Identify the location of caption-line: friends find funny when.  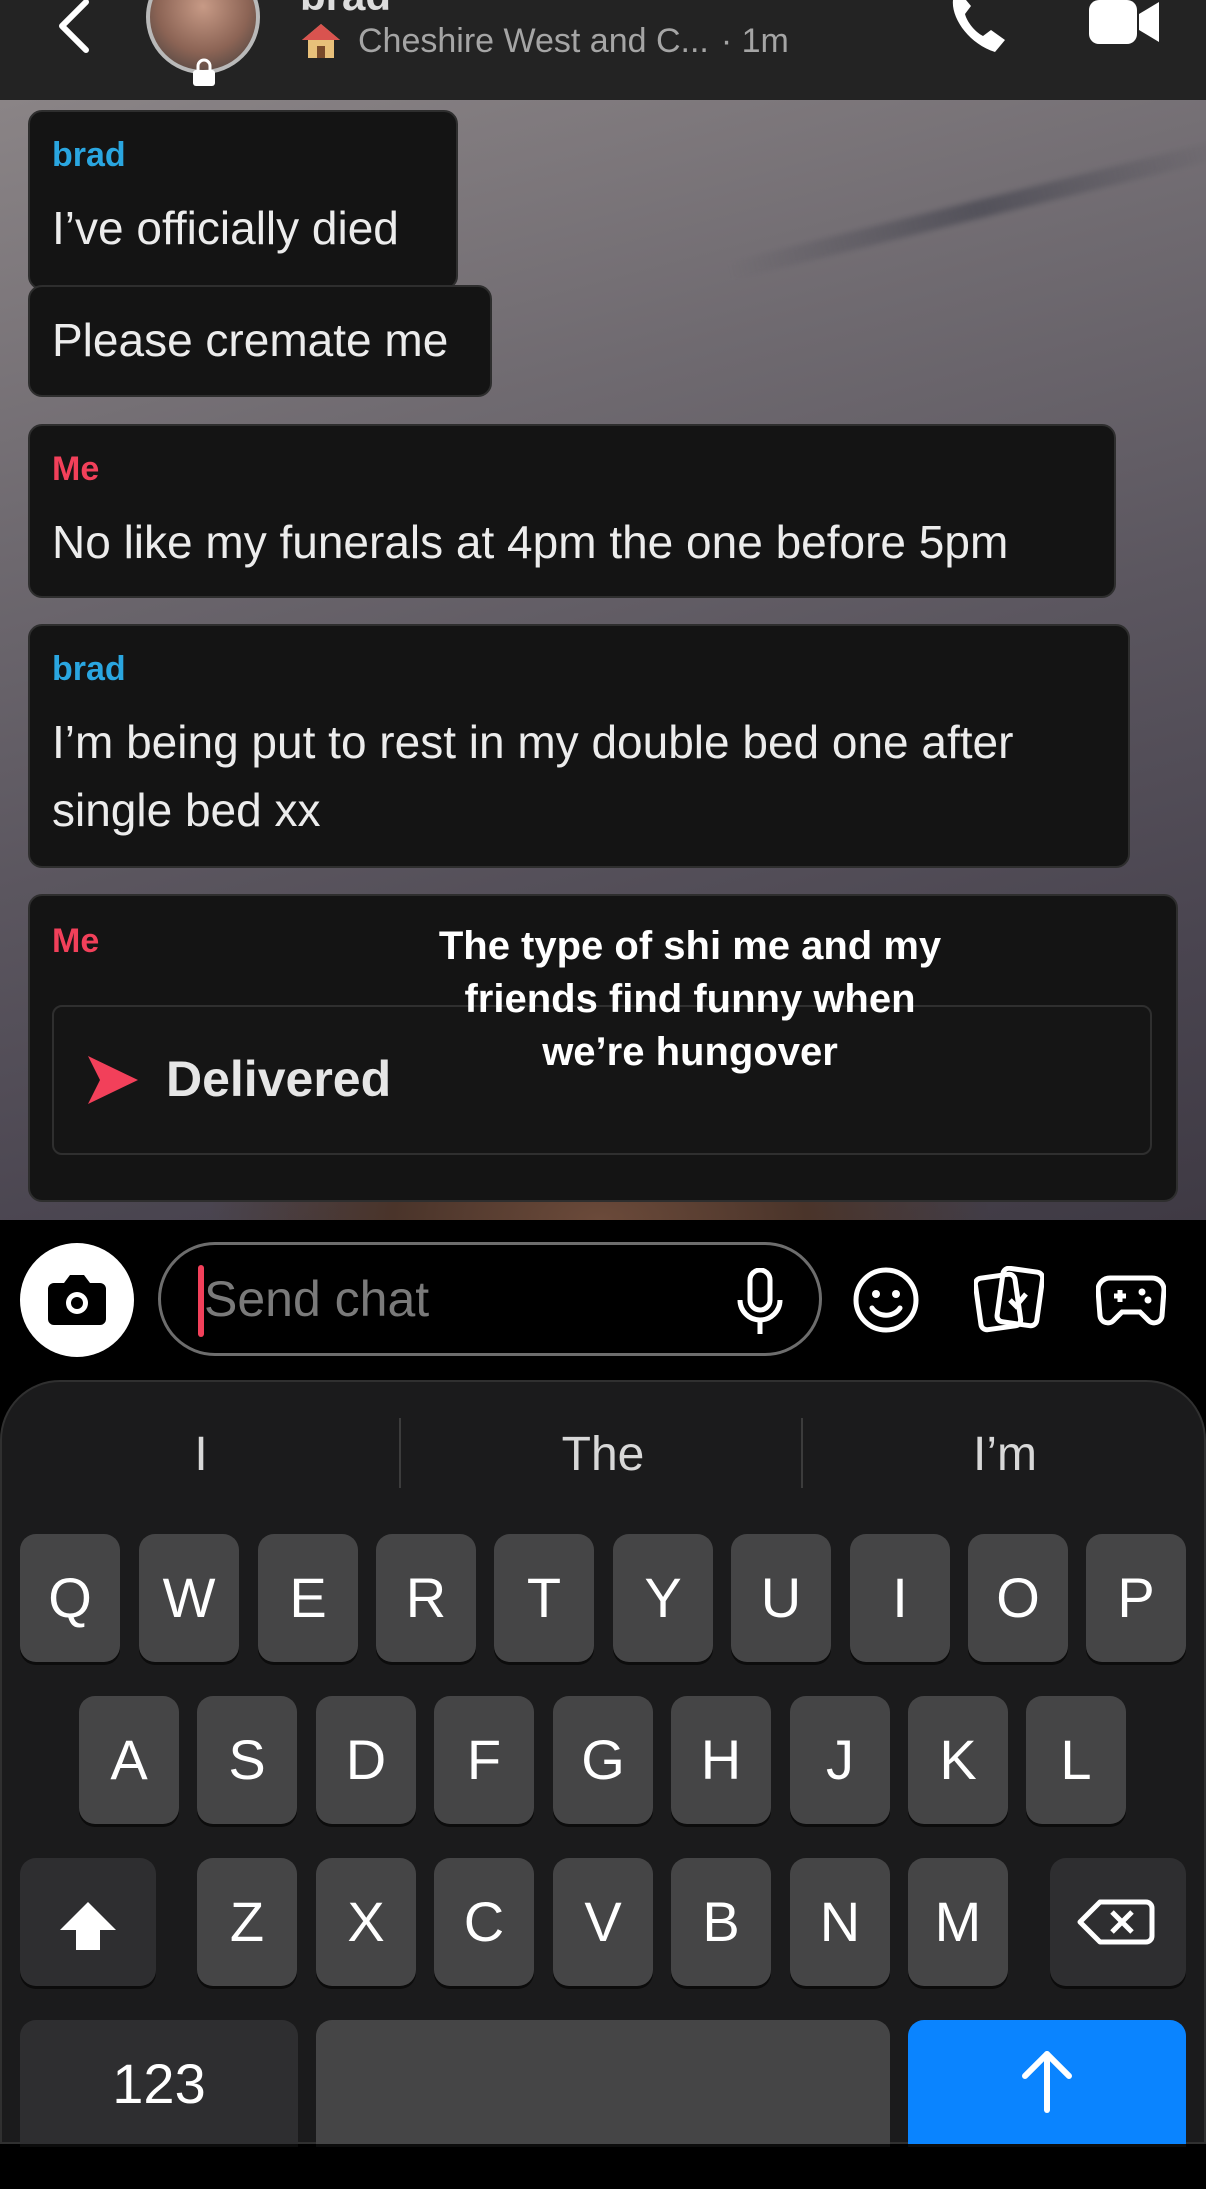
(690, 999).